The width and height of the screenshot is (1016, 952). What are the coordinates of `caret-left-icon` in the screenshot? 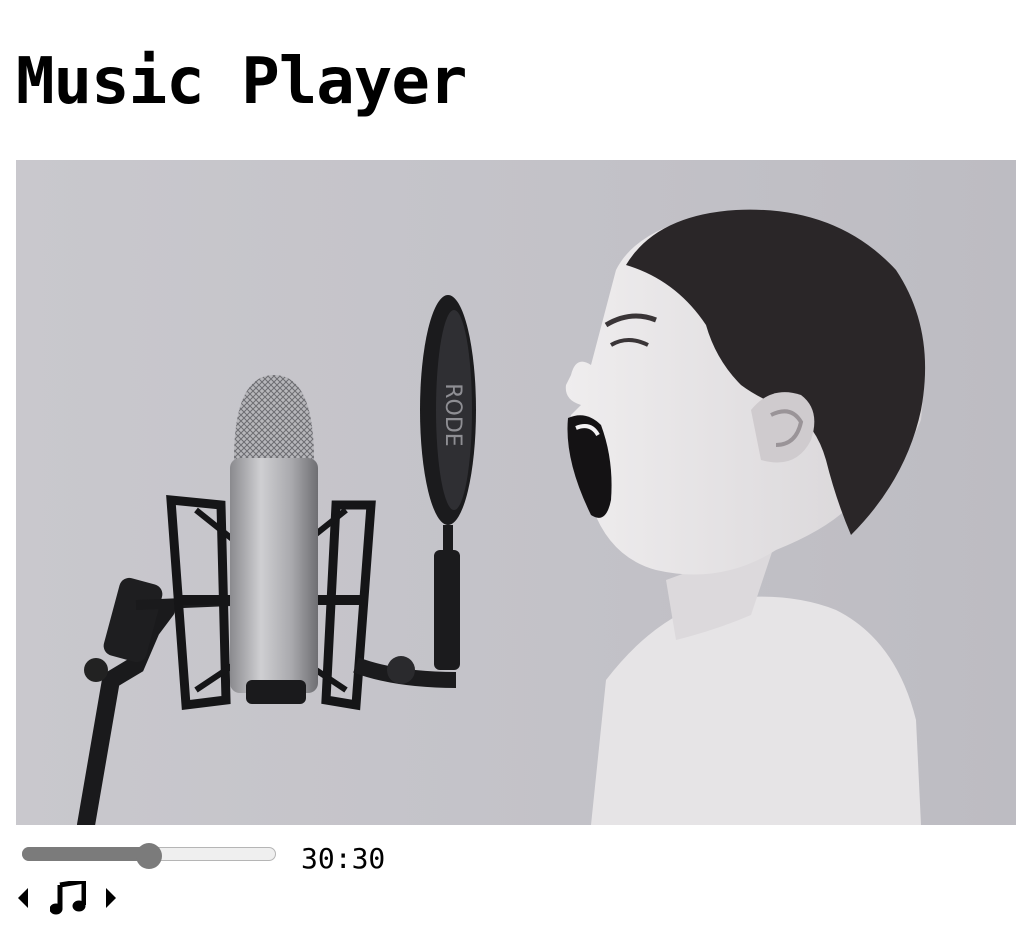 It's located at (23, 898).